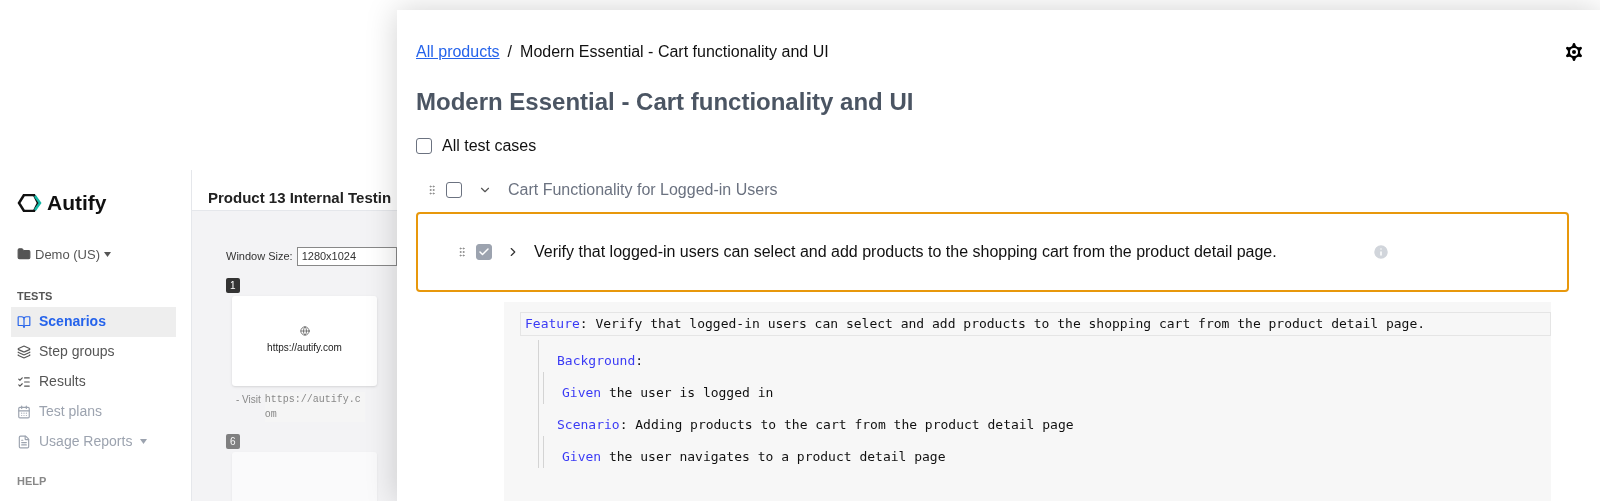 The width and height of the screenshot is (1600, 501). Describe the element at coordinates (24, 351) in the screenshot. I see `layers-icon` at that location.